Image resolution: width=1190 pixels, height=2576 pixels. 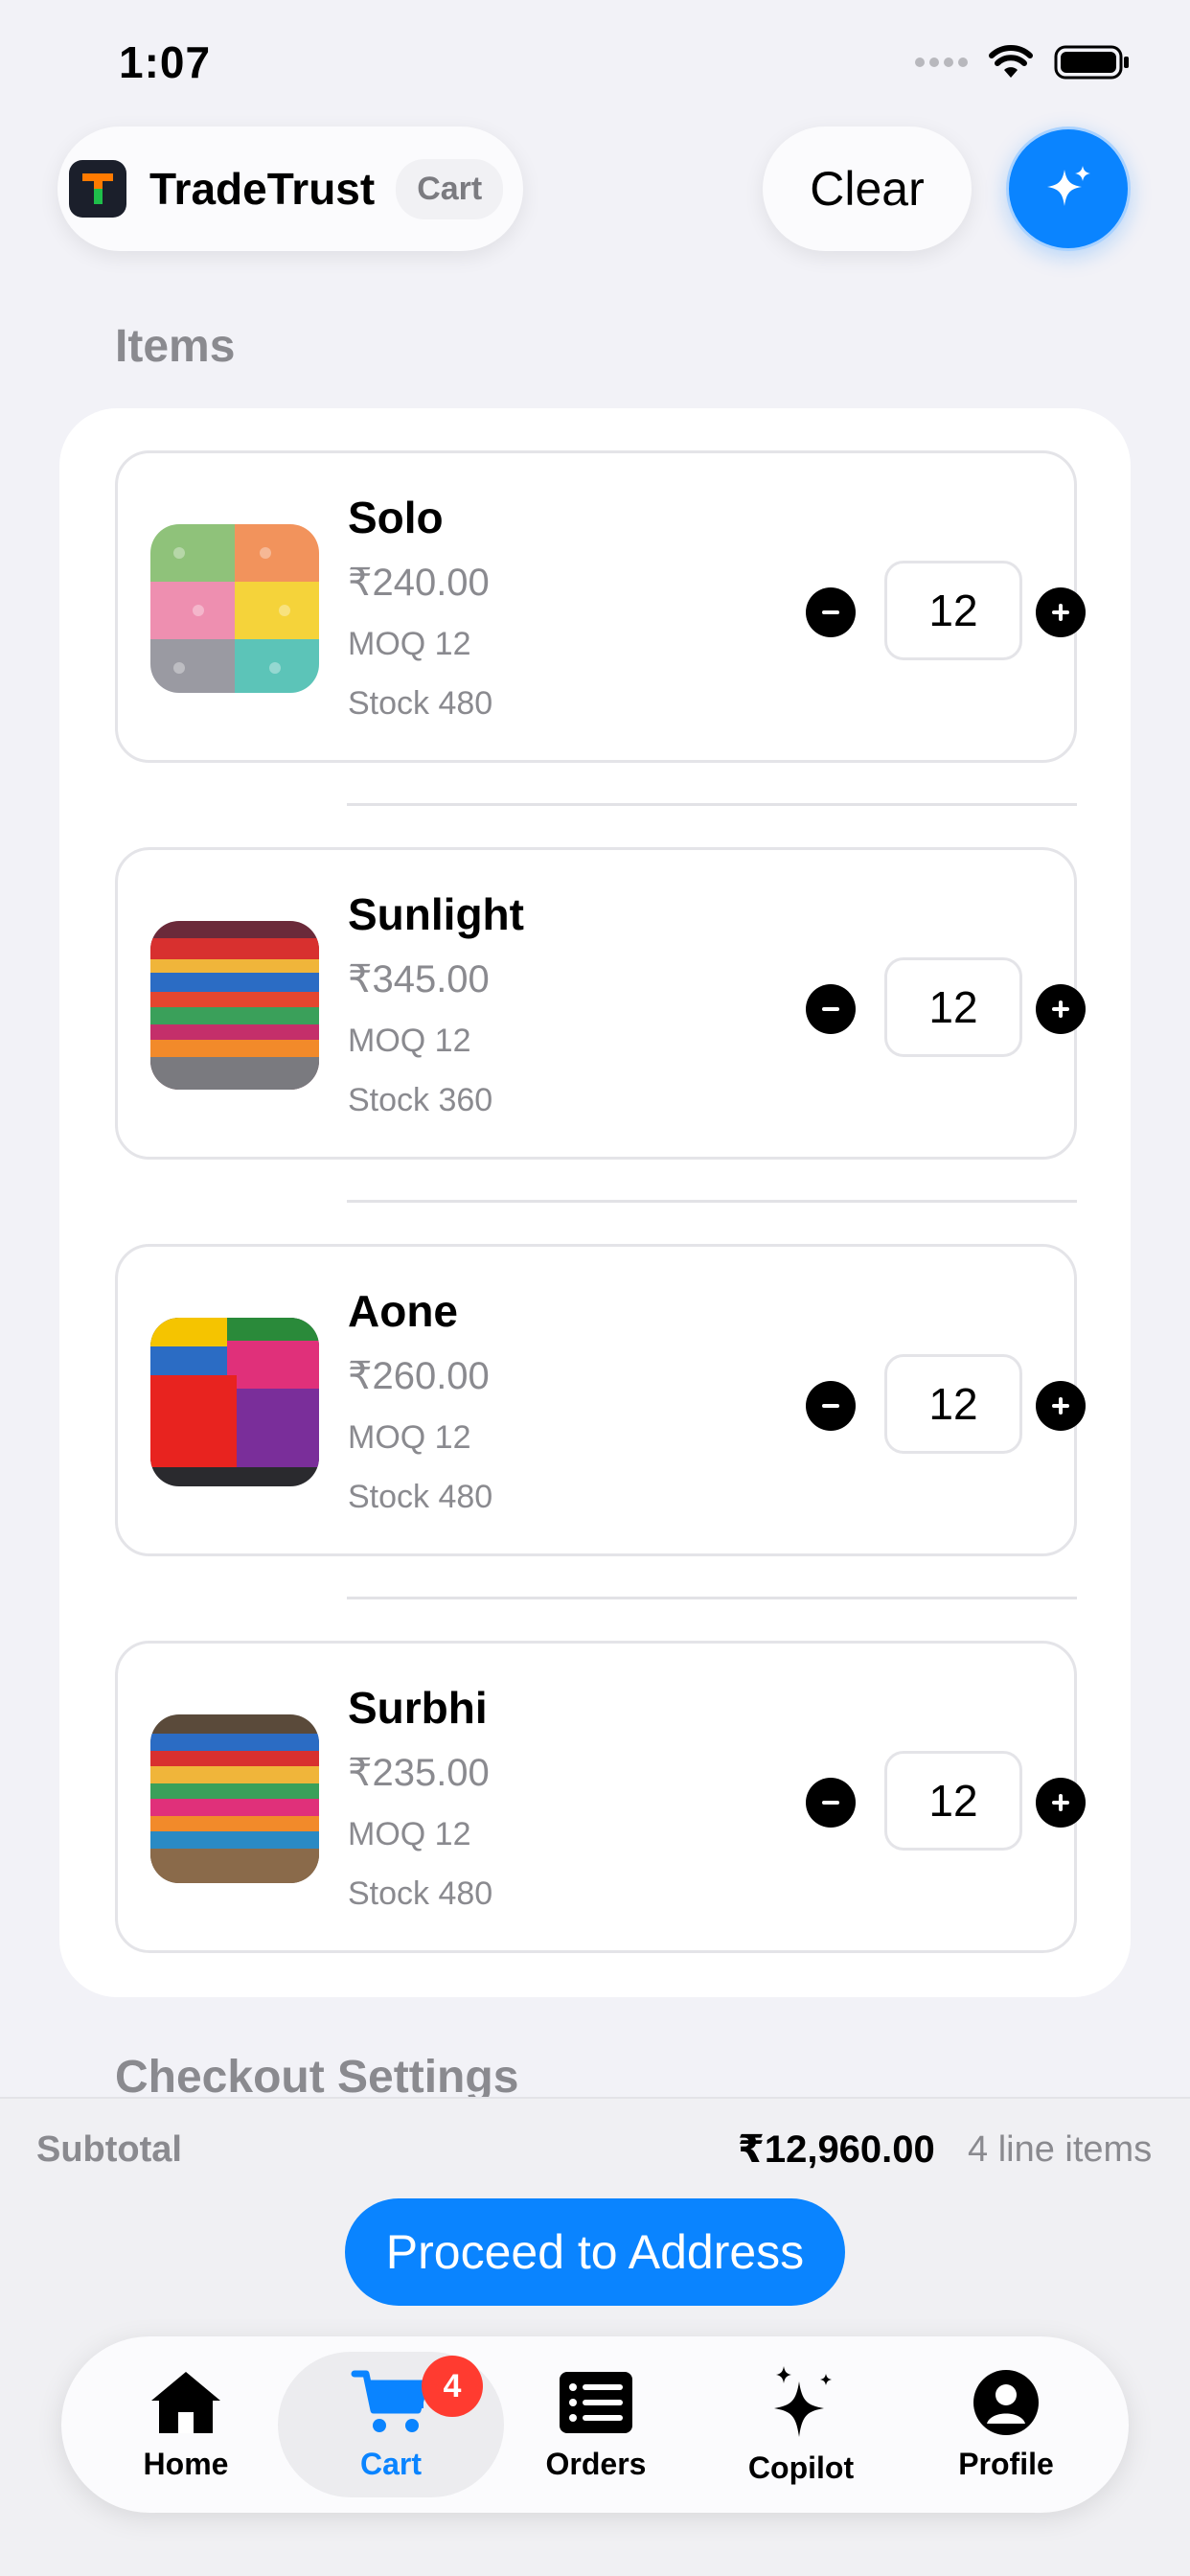 I want to click on tab-orders: Orders, so click(x=596, y=2424).